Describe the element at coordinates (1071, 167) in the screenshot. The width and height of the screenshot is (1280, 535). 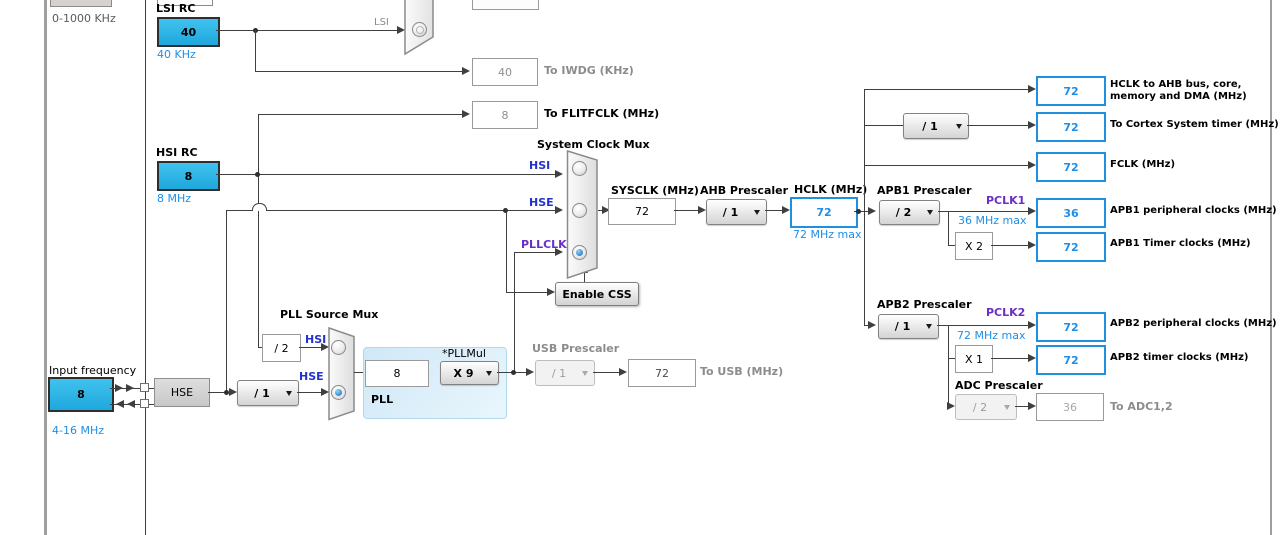
I see `fclk-value-box: 72` at that location.